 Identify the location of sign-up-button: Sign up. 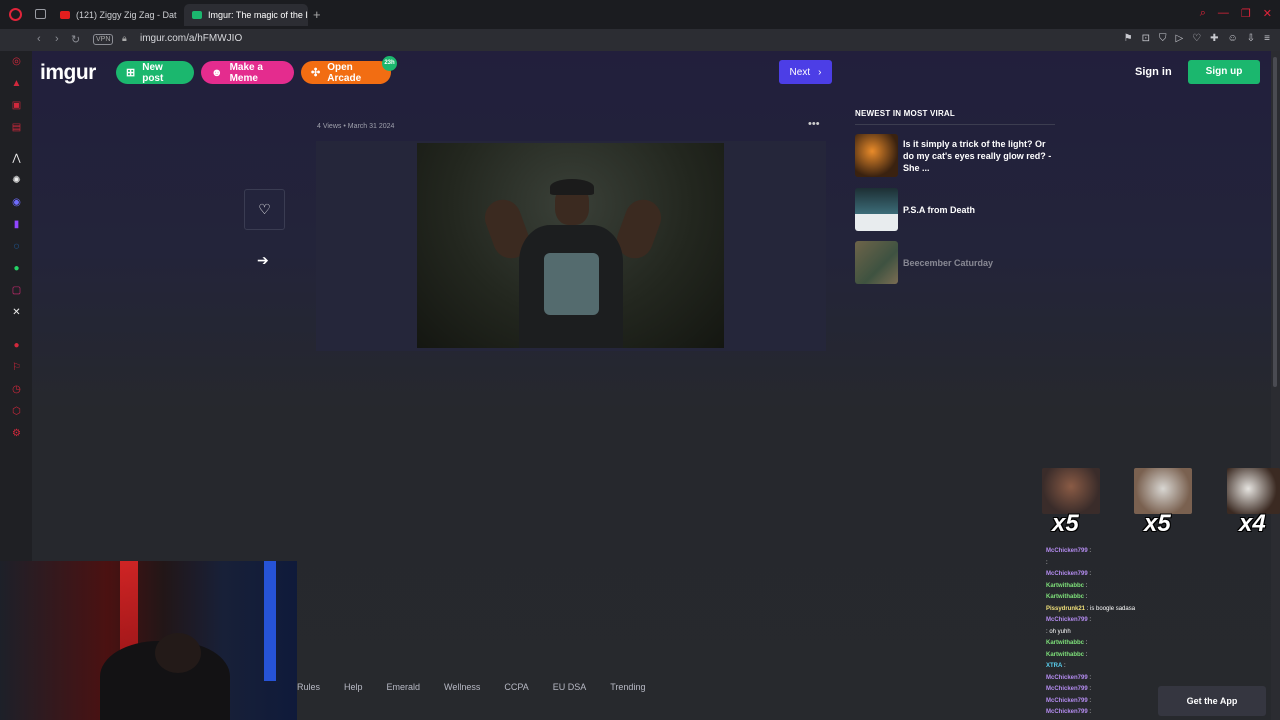
(1224, 72).